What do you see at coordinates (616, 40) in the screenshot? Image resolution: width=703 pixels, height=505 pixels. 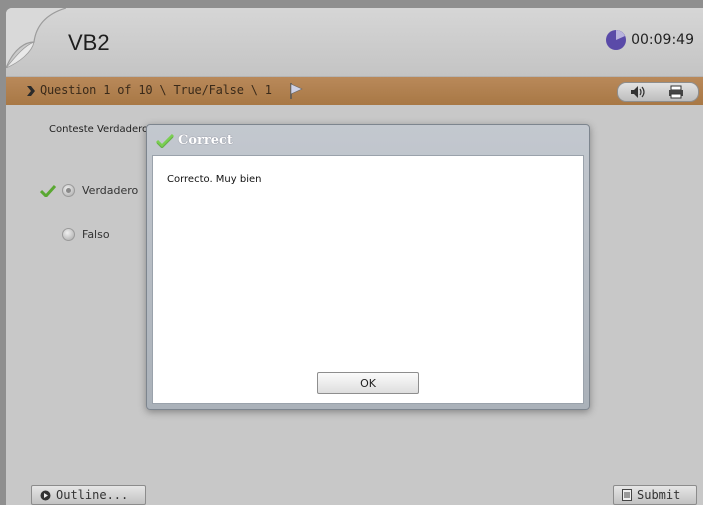 I see `timer-icon` at bounding box center [616, 40].